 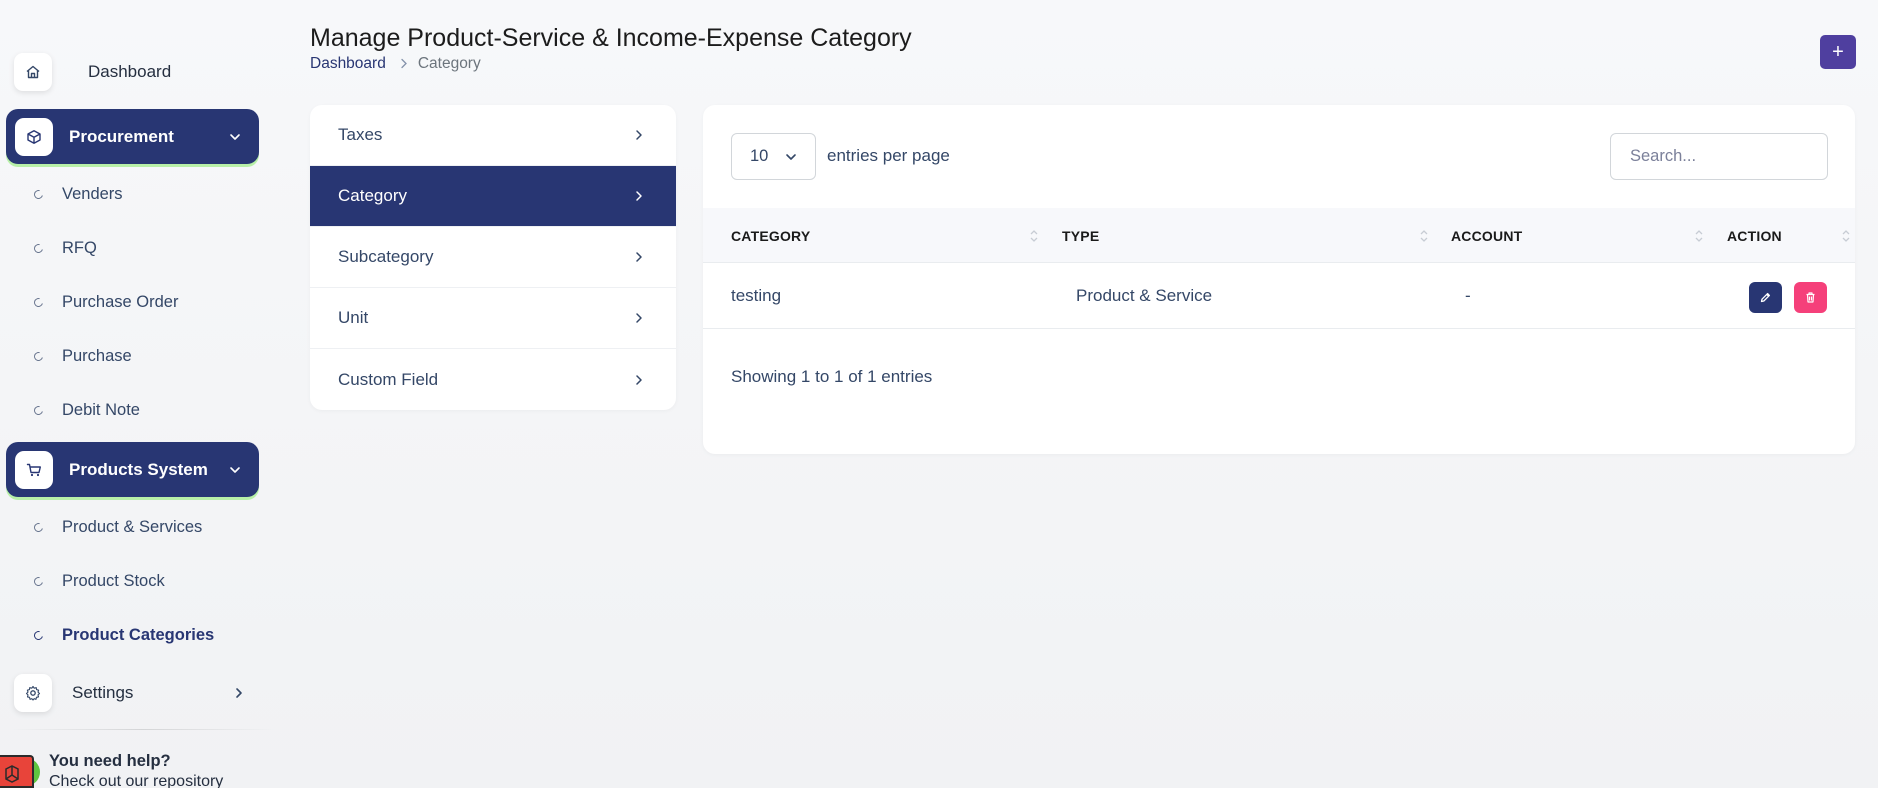 I want to click on nav-item-subcategory: Subcategory, so click(x=493, y=257).